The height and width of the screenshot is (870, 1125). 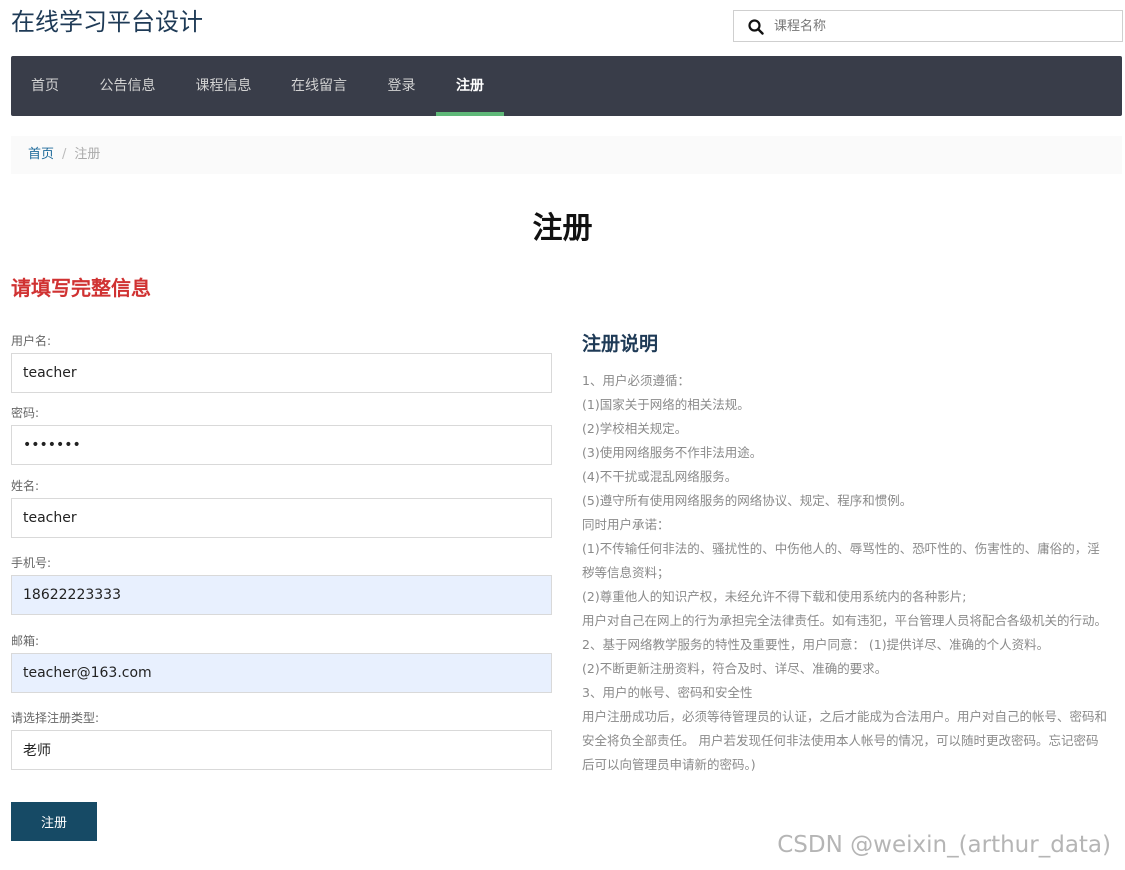 What do you see at coordinates (944, 845) in the screenshot?
I see `watermark: CSDN @weixin_(arthur_data)` at bounding box center [944, 845].